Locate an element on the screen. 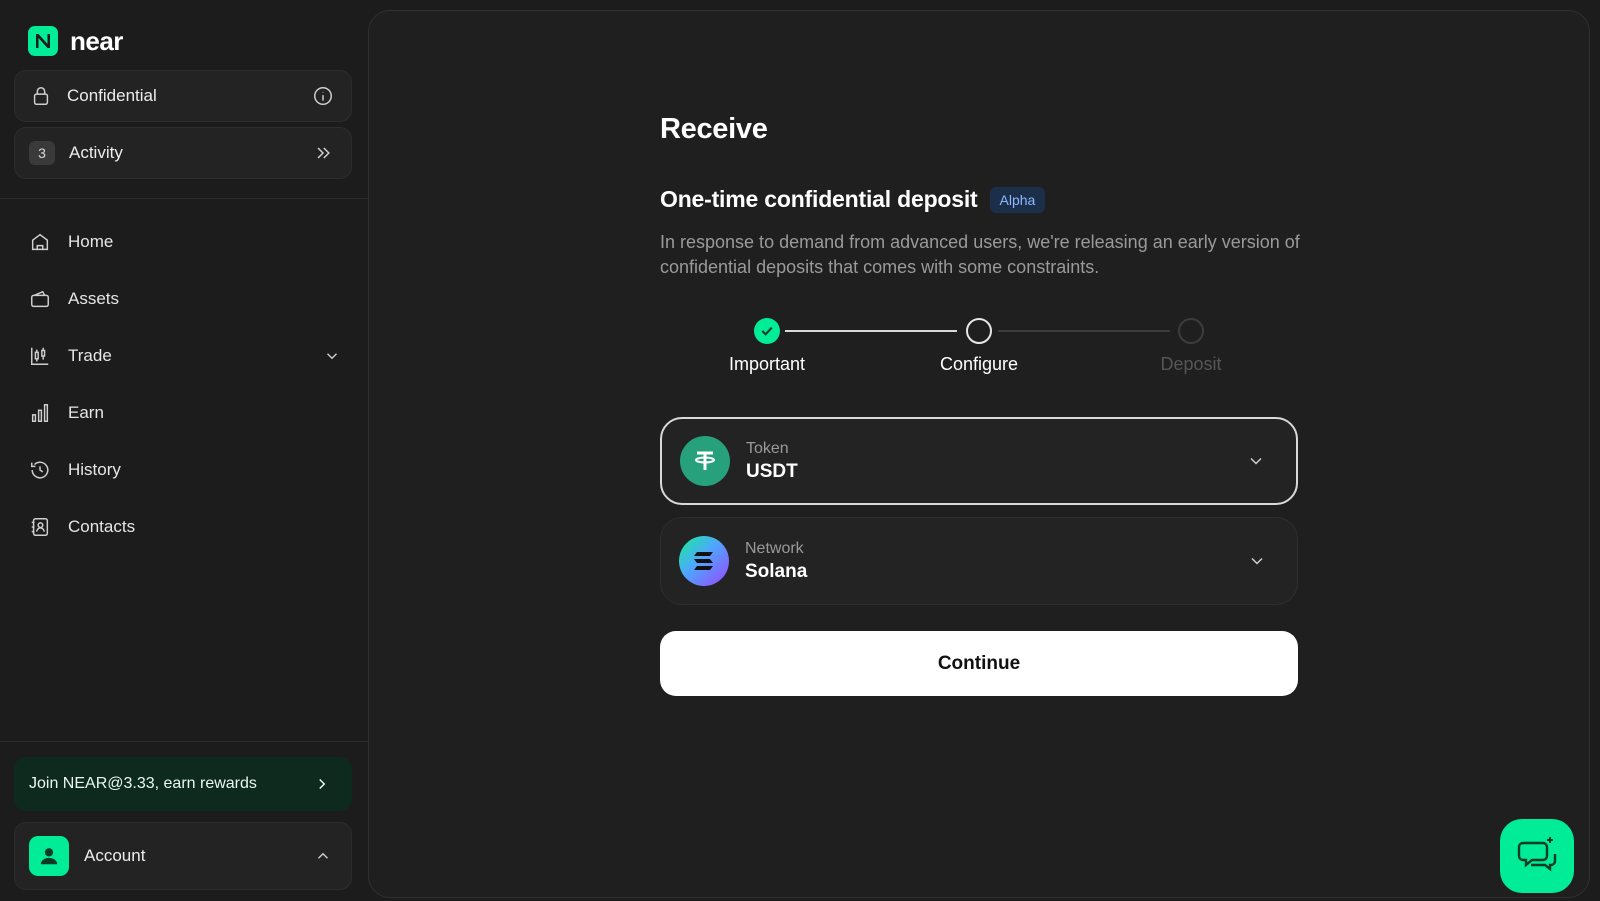  sidebar-item-earn: Earn is located at coordinates (186, 413).